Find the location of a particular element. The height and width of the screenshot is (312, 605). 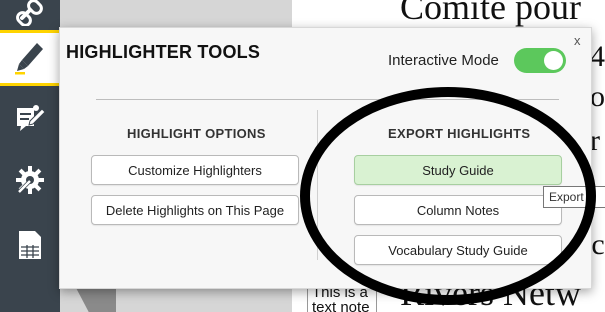

close-button: x is located at coordinates (577, 40).